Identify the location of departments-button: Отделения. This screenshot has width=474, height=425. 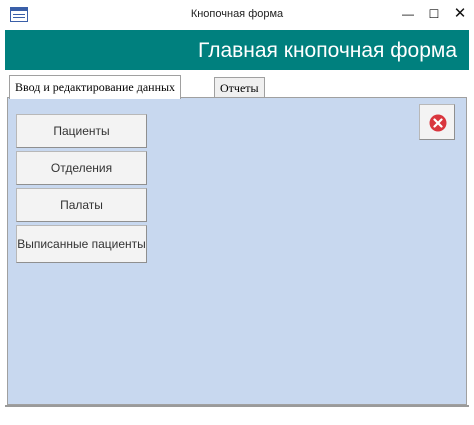
(81, 168).